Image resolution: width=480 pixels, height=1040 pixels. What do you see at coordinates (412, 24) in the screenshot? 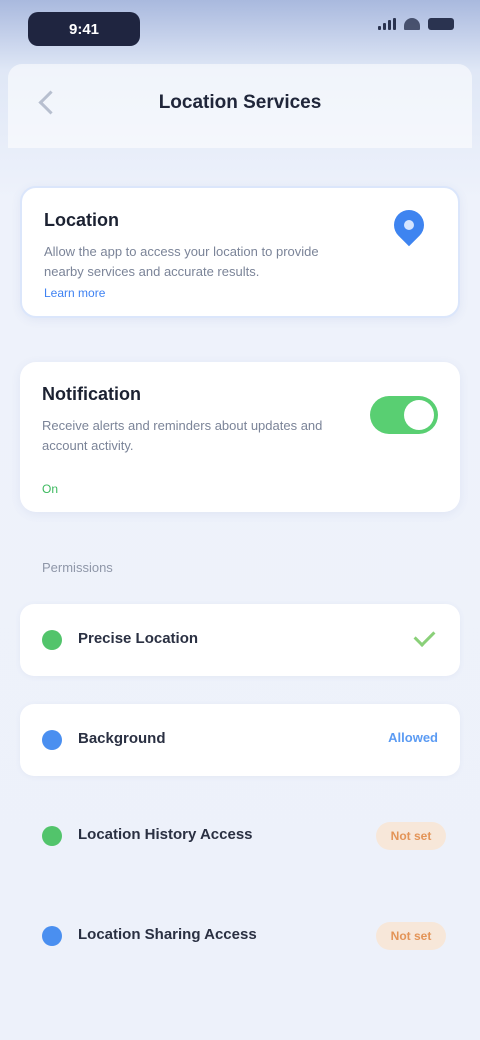
I see `wifi-icon` at bounding box center [412, 24].